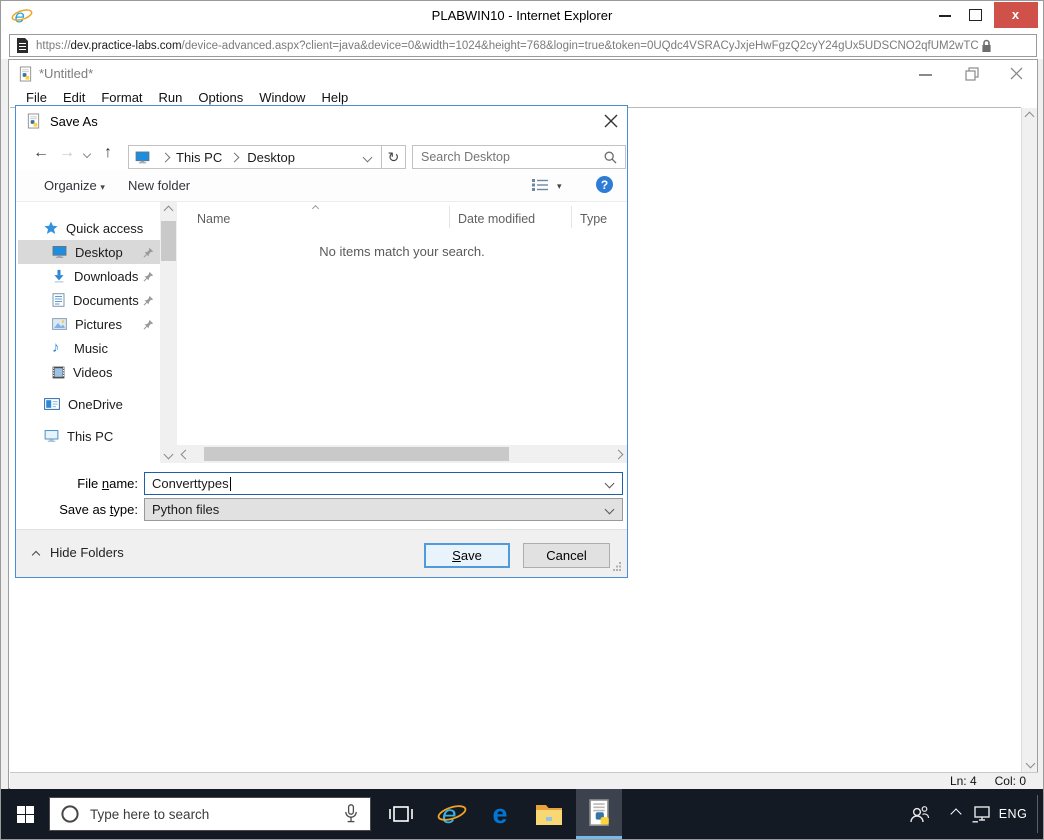 The height and width of the screenshot is (840, 1044). Describe the element at coordinates (74, 185) in the screenshot. I see `organize-button: Organize ▾` at that location.